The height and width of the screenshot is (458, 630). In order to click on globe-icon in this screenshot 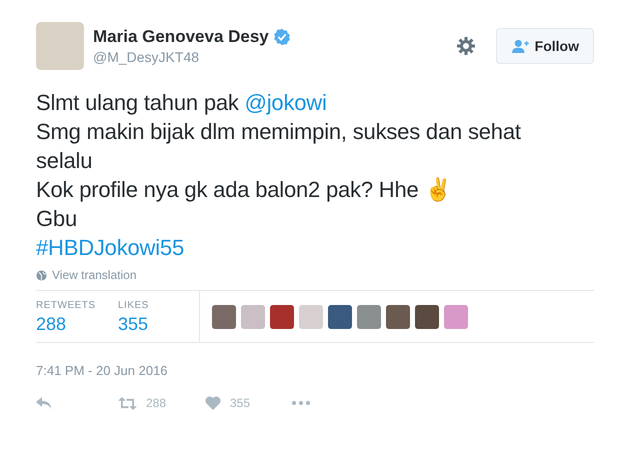, I will do `click(41, 275)`.